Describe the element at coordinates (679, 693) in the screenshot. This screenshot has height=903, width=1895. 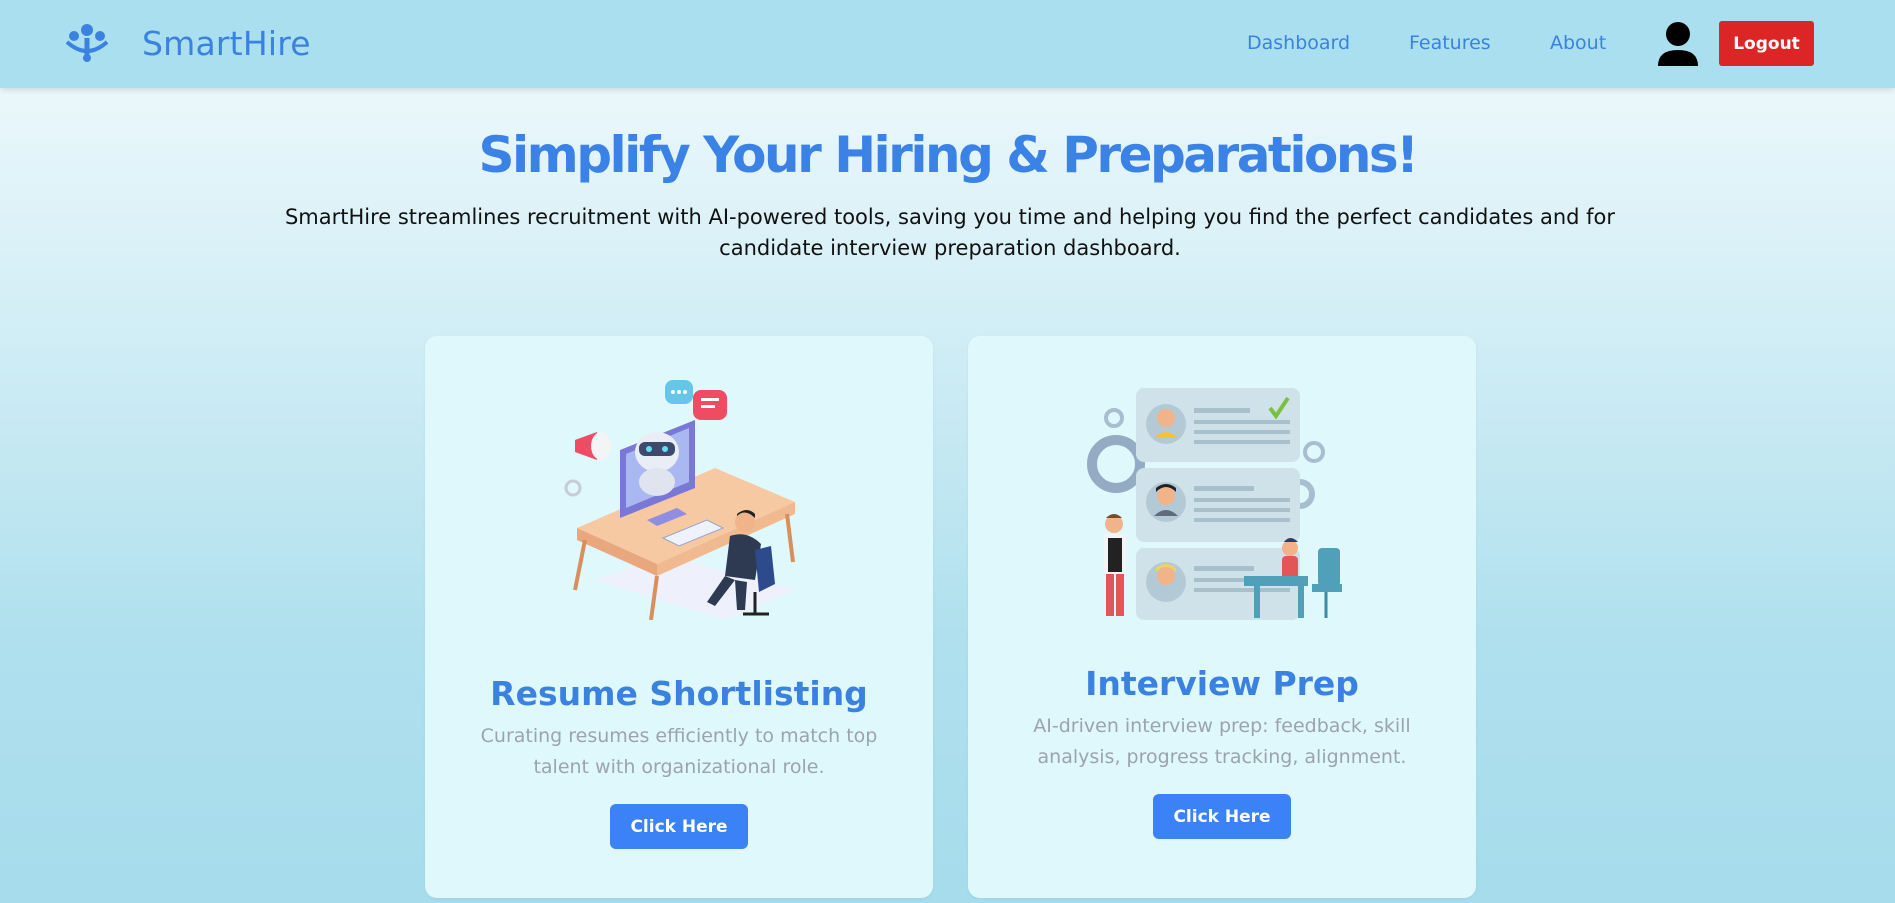
I see `card-title: Resume Shortlisting` at that location.